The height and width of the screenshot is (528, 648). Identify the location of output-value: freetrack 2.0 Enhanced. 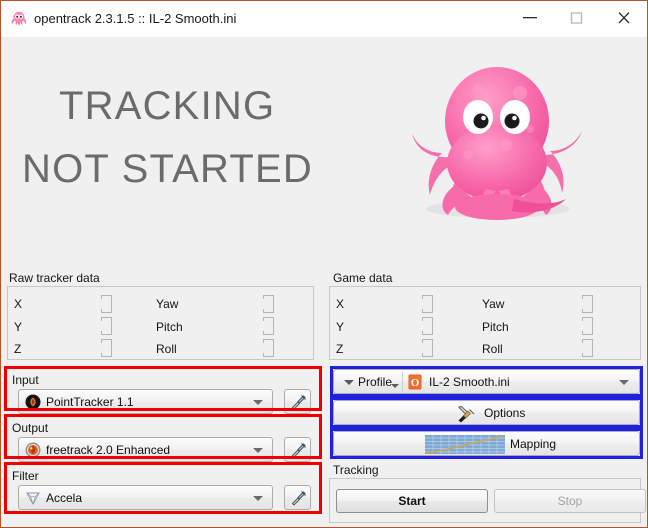
(108, 450).